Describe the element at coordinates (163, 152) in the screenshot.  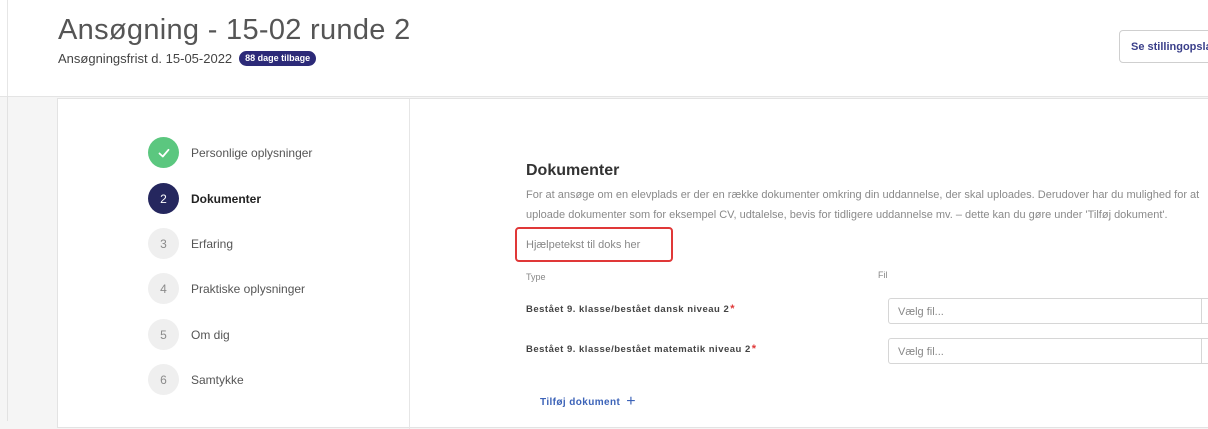
I see `check-icon` at that location.